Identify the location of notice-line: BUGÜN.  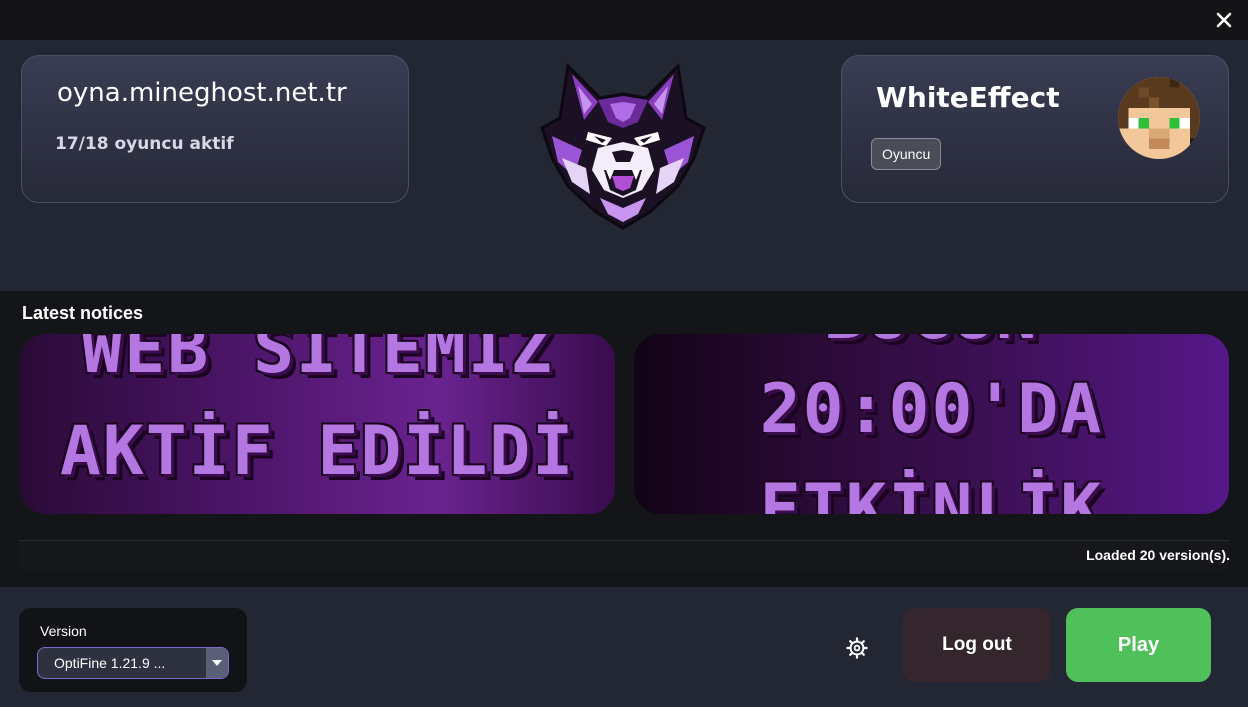
(931, 344).